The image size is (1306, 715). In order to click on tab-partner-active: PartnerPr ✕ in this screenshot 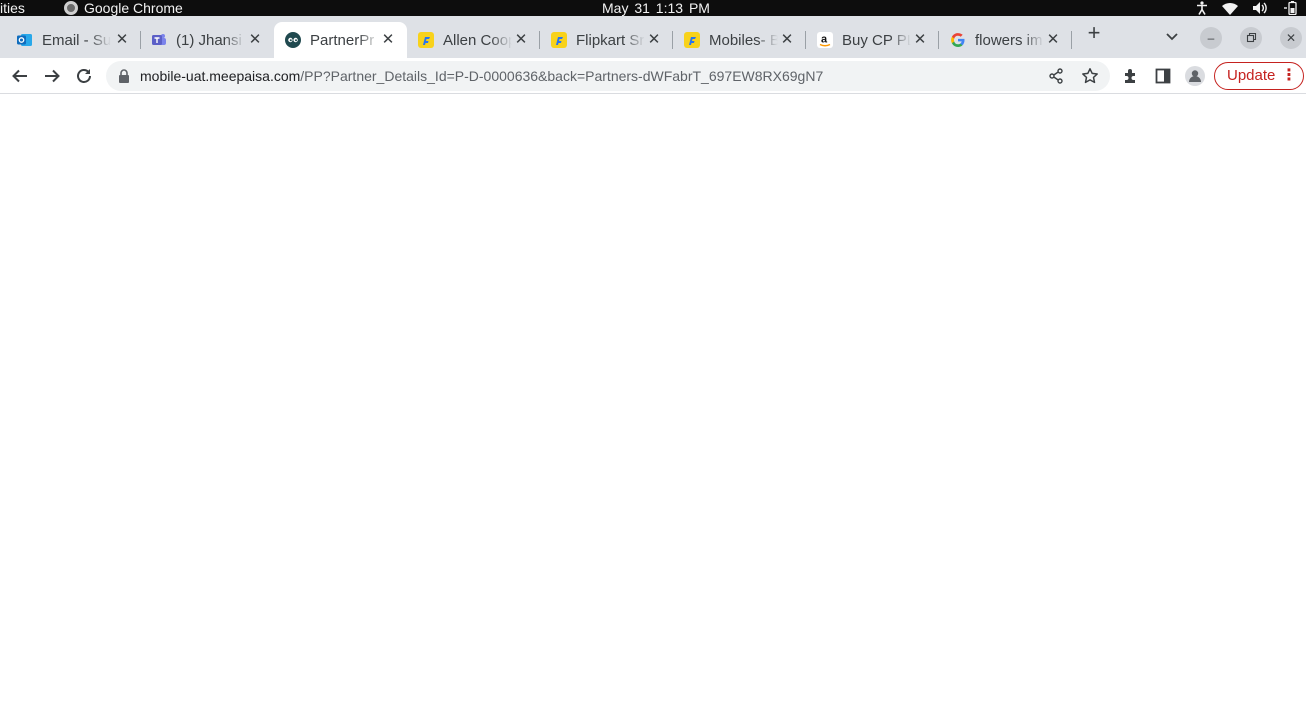, I will do `click(340, 40)`.